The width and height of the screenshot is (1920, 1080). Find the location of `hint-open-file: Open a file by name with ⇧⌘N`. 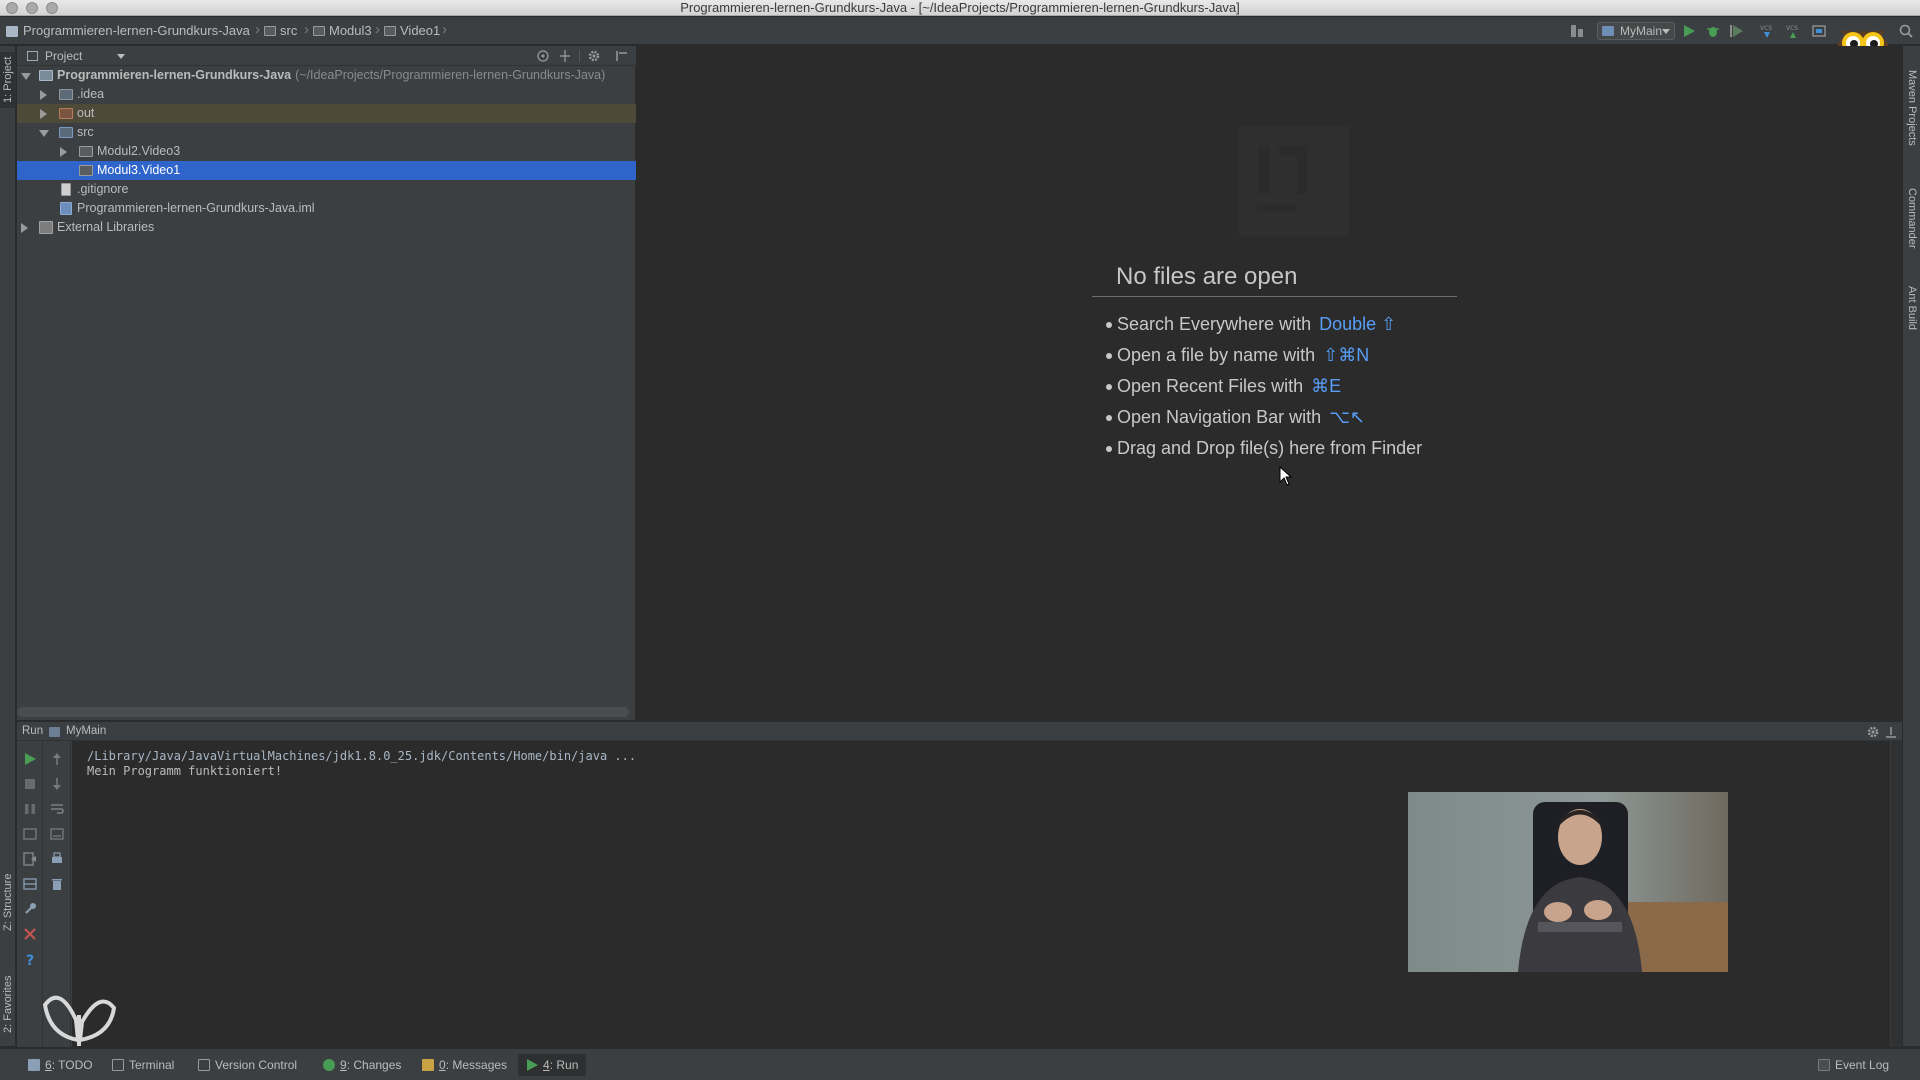

hint-open-file: Open a file by name with ⇧⌘N is located at coordinates (1281, 355).